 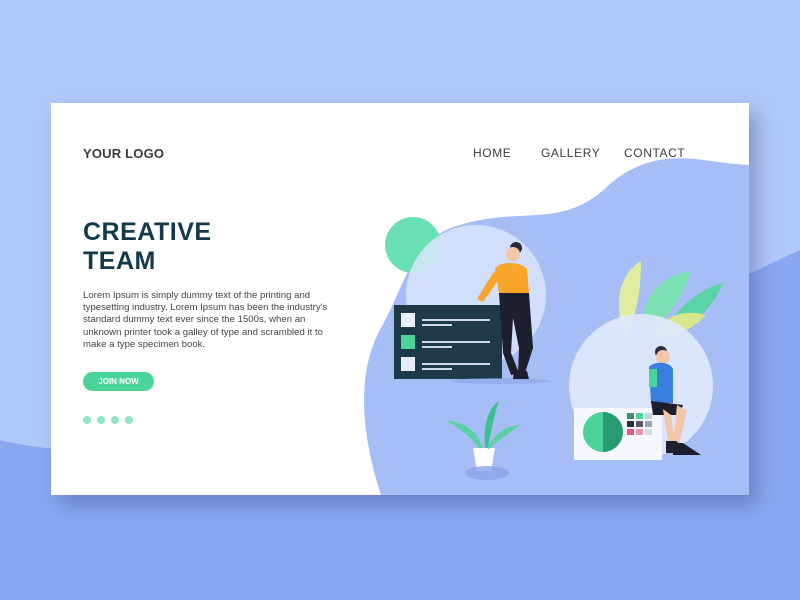 I want to click on hero-title-line-2: TEAM, so click(x=119, y=261).